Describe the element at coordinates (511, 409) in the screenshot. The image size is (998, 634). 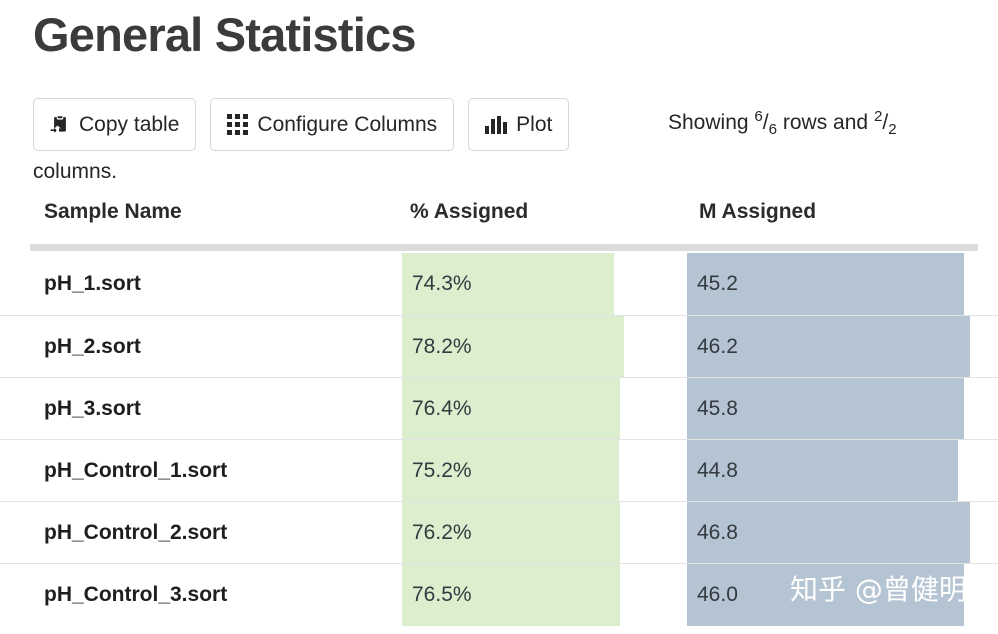
I see `cell-pct-assigned-bar: 76.4%` at that location.